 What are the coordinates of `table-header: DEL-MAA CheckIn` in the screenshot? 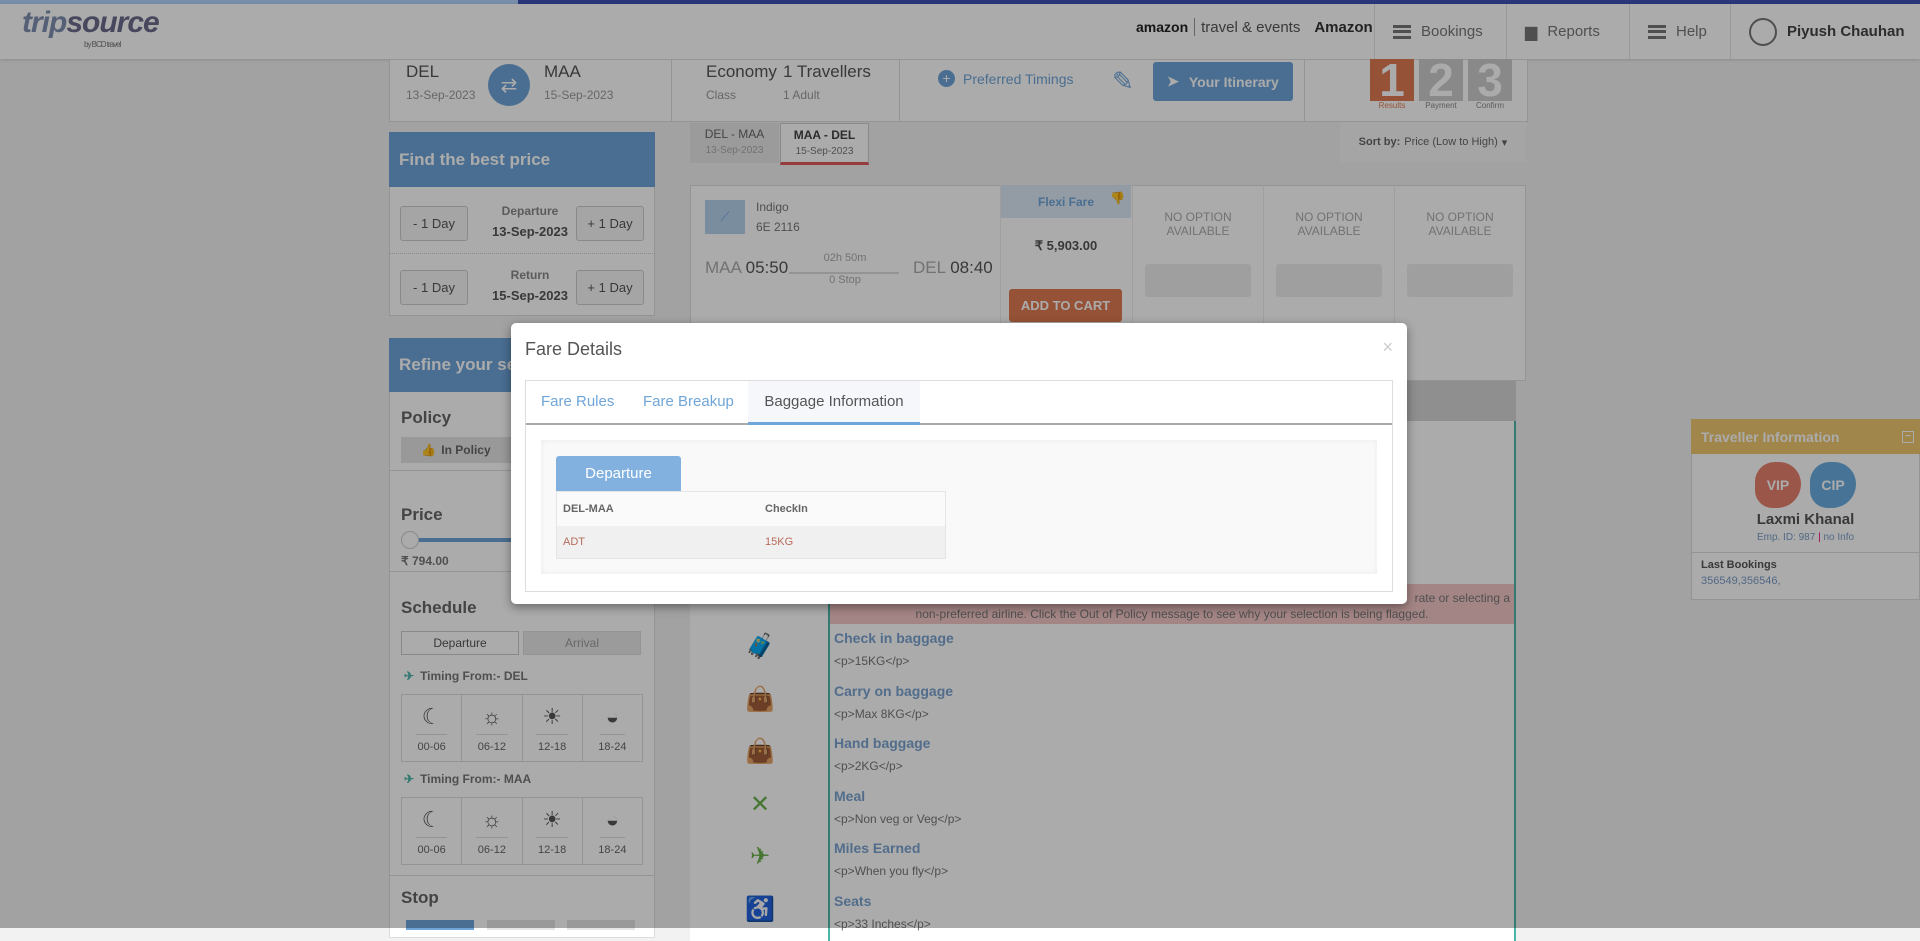 It's located at (751, 509).